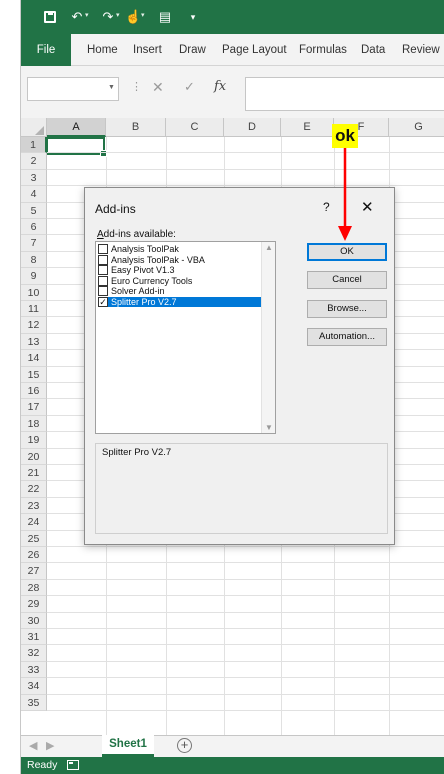 This screenshot has width=444, height=774. Describe the element at coordinates (34, 210) in the screenshot. I see `row-header-5: 5` at that location.